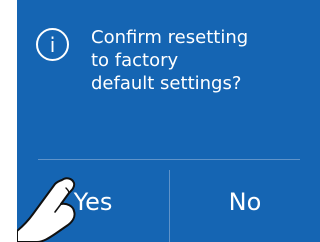 This screenshot has height=242, width=320. Describe the element at coordinates (169, 159) in the screenshot. I see `horizontal-divider` at that location.